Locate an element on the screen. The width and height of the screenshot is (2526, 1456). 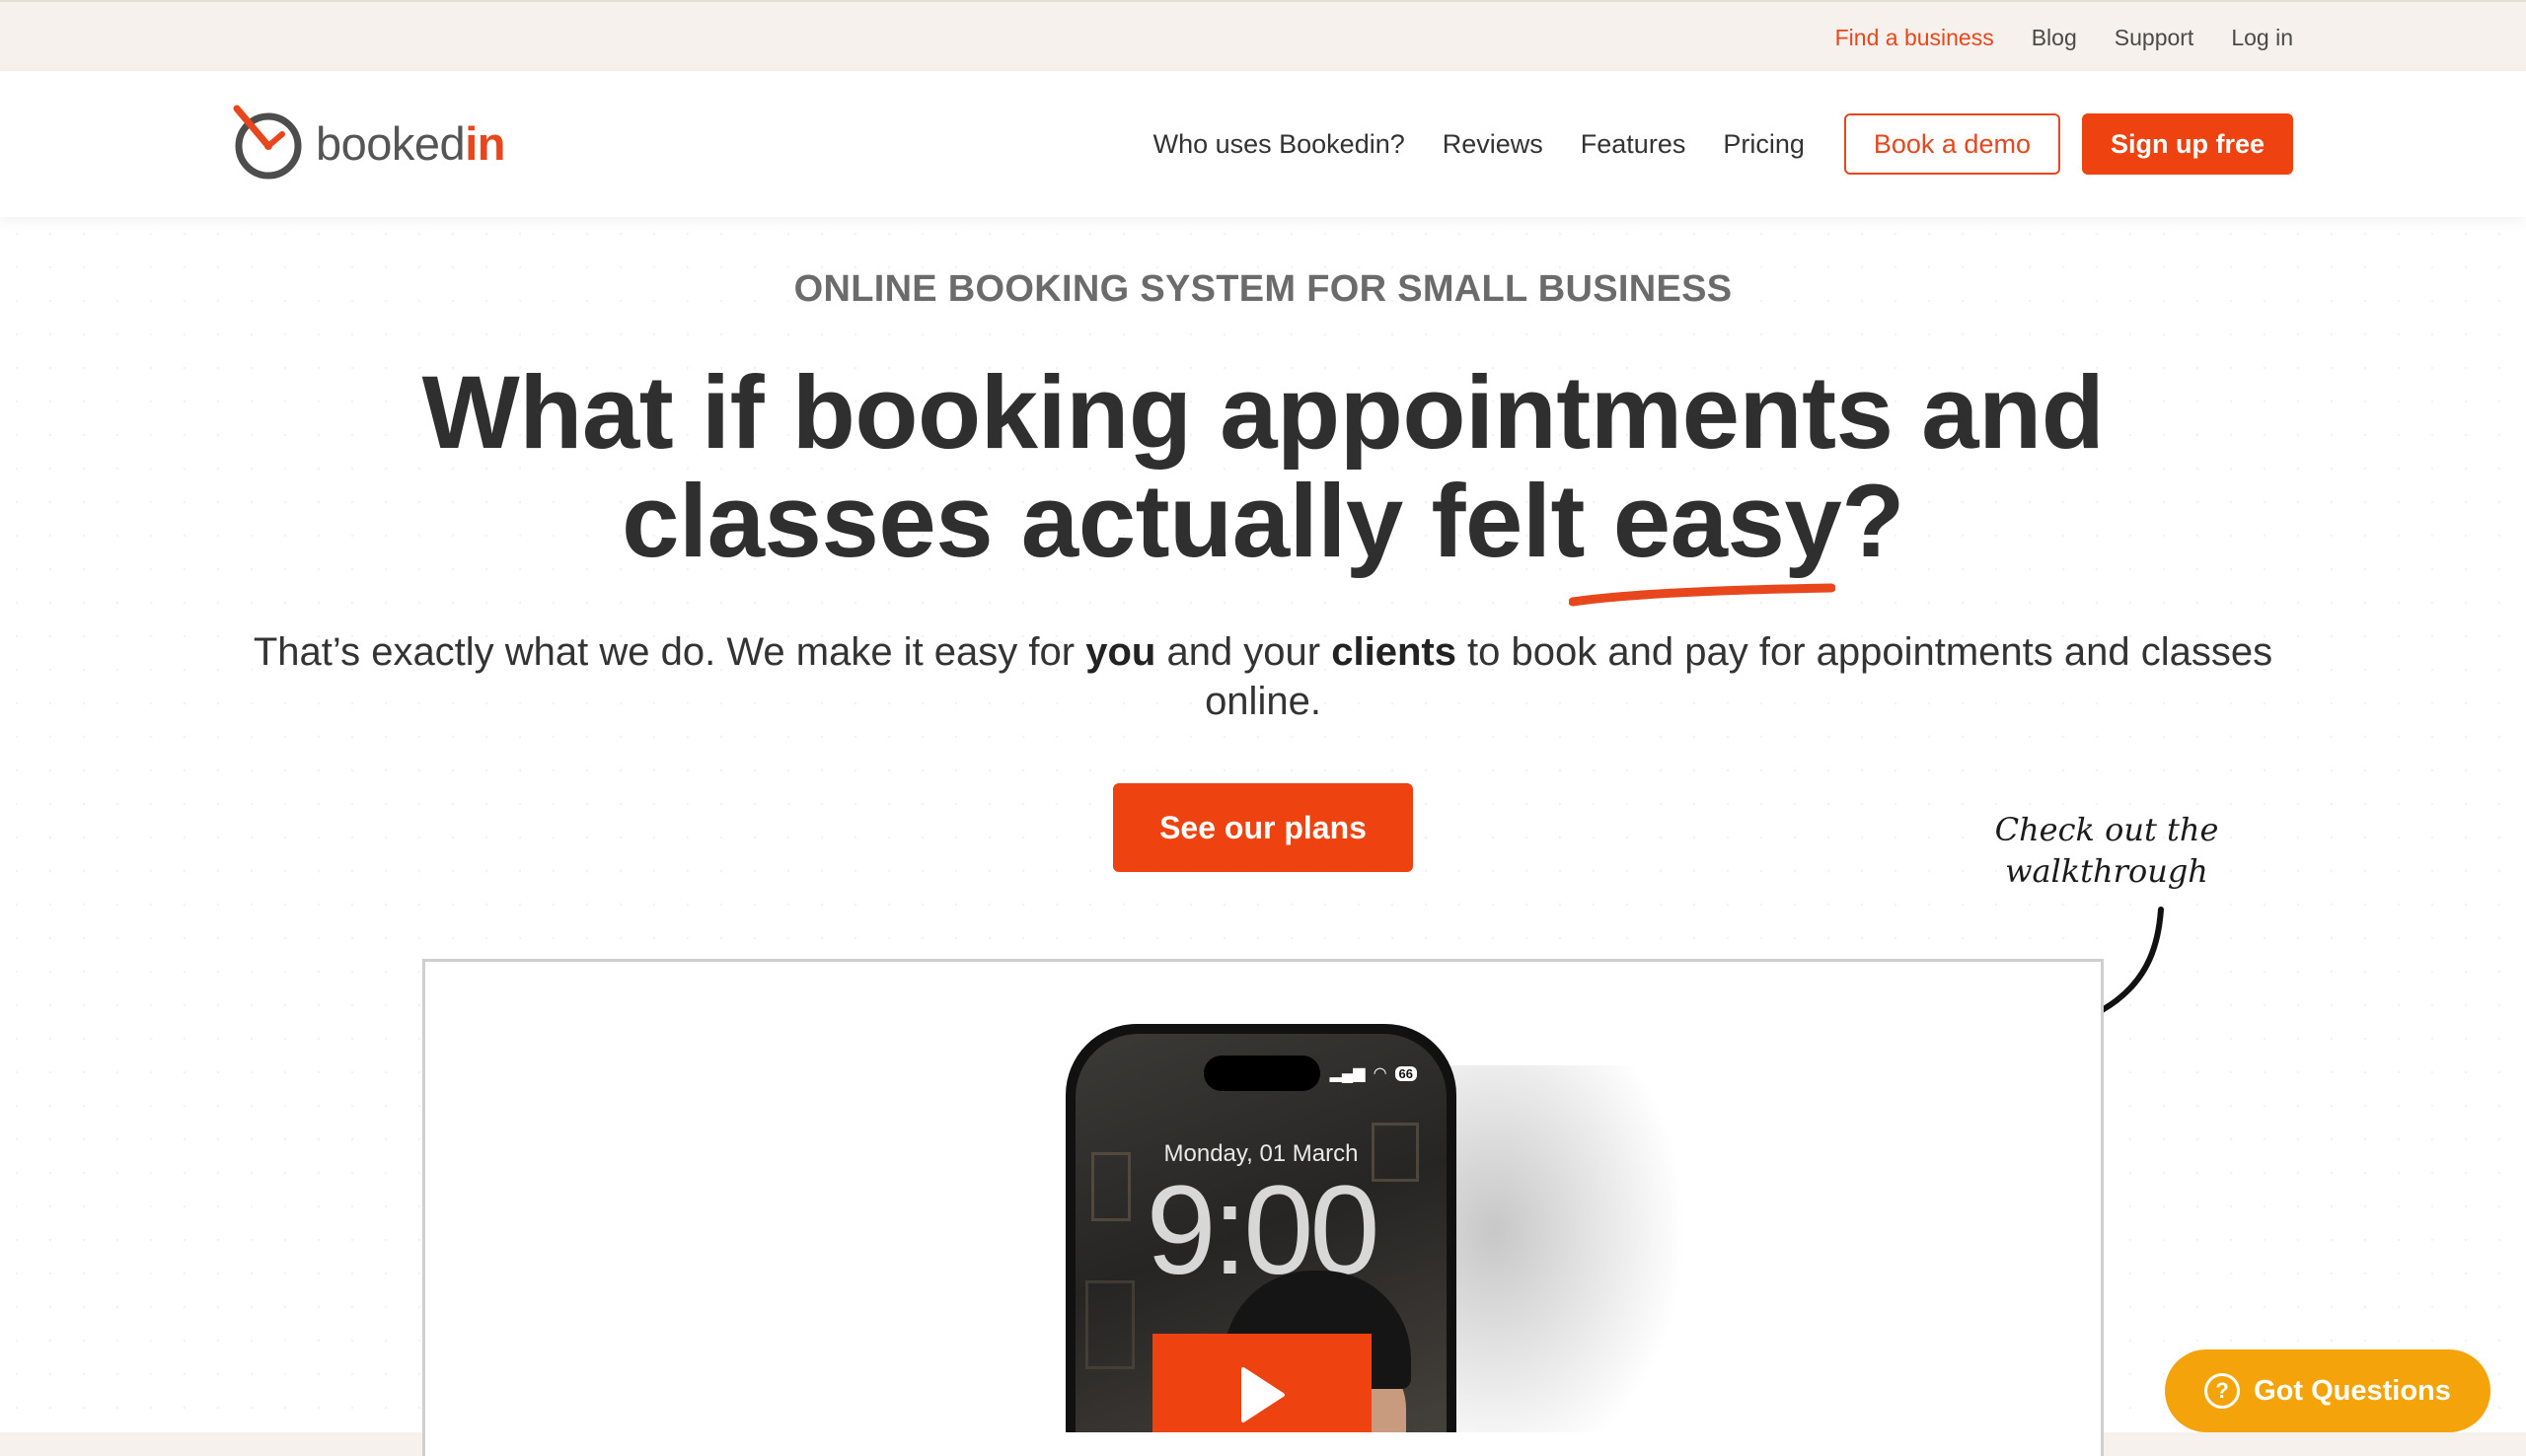
nav-pricing: Pricing is located at coordinates (1764, 144).